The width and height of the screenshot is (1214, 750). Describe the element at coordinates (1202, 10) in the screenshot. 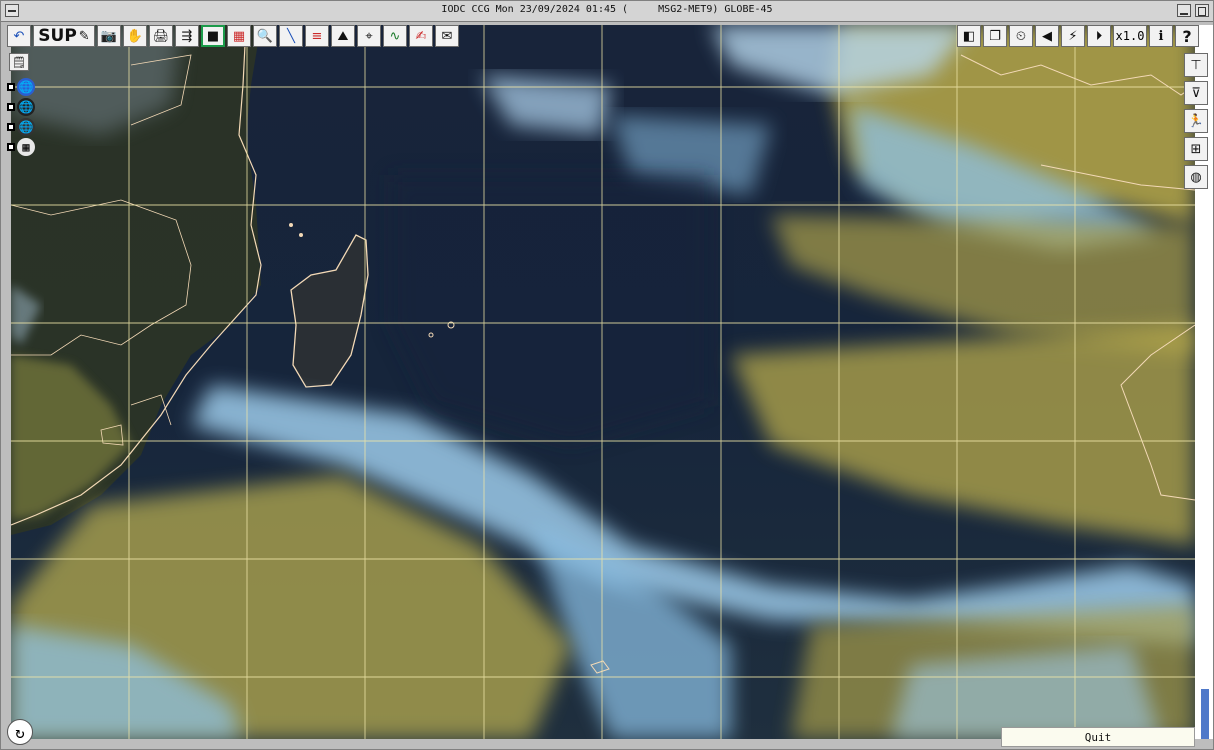

I see `maximize-button` at that location.